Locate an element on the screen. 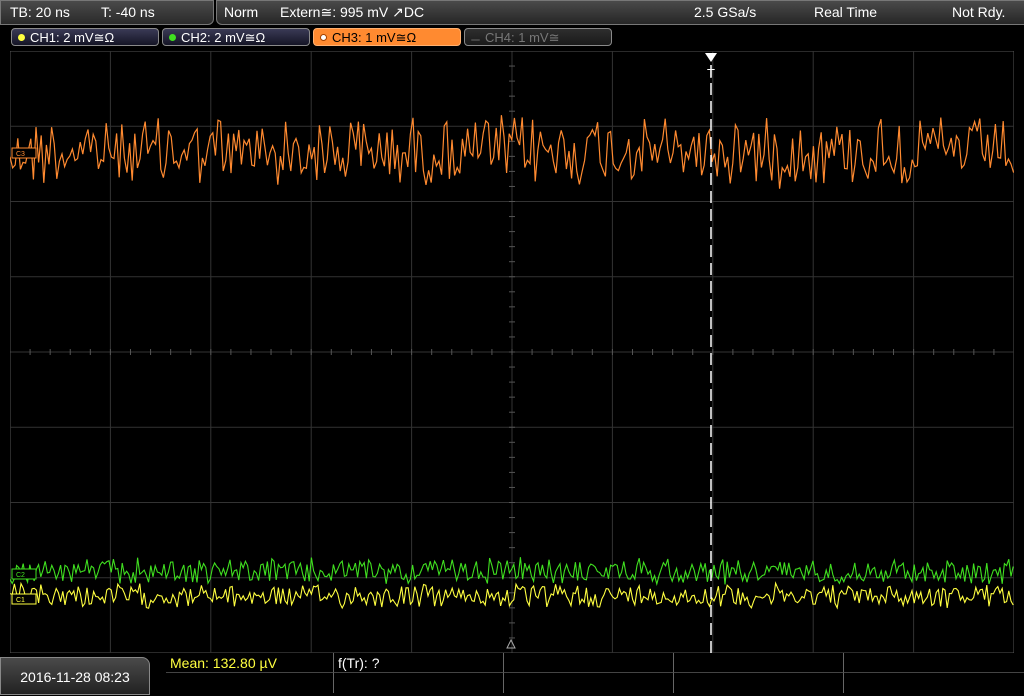 This screenshot has height=696, width=1024. ch1-offset-text: C1 is located at coordinates (20, 600).